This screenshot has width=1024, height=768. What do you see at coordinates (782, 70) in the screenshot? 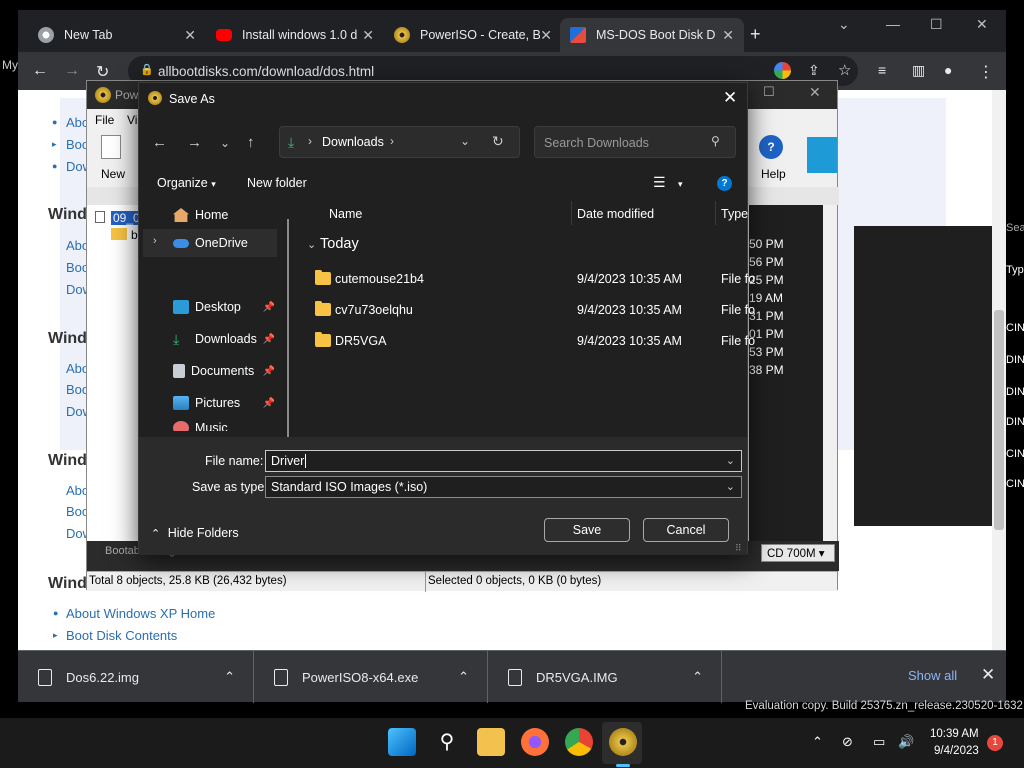
I see `google-icon` at bounding box center [782, 70].